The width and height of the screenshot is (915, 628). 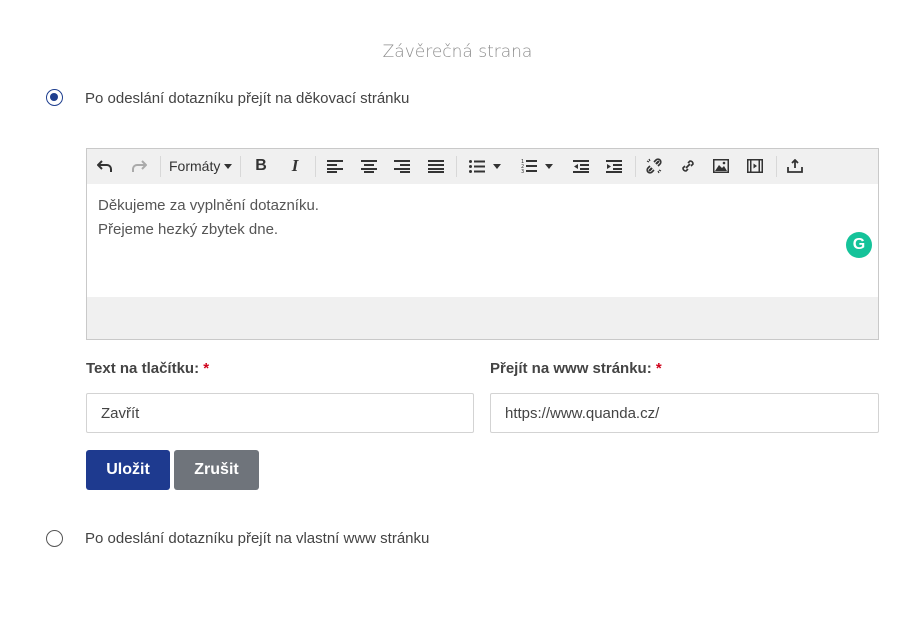 What do you see at coordinates (335, 166) in the screenshot?
I see `align-left-icon` at bounding box center [335, 166].